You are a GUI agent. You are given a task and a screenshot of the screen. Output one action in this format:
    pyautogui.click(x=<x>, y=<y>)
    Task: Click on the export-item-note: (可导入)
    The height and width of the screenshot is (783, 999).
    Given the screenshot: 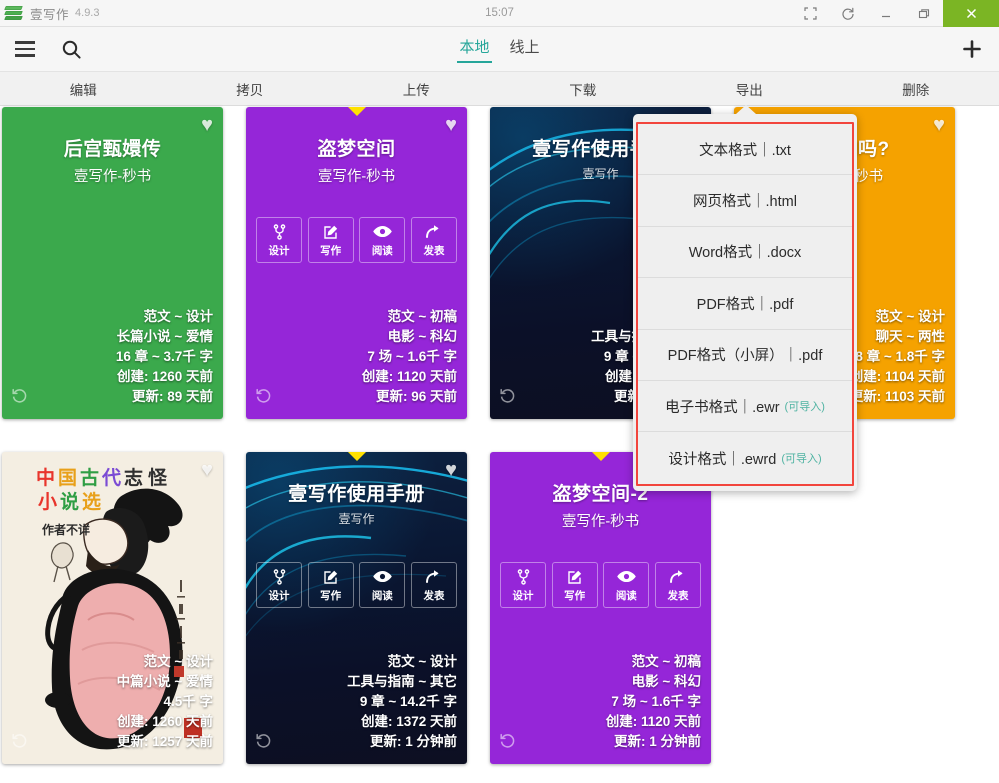 What is the action you would take?
    pyautogui.click(x=801, y=459)
    